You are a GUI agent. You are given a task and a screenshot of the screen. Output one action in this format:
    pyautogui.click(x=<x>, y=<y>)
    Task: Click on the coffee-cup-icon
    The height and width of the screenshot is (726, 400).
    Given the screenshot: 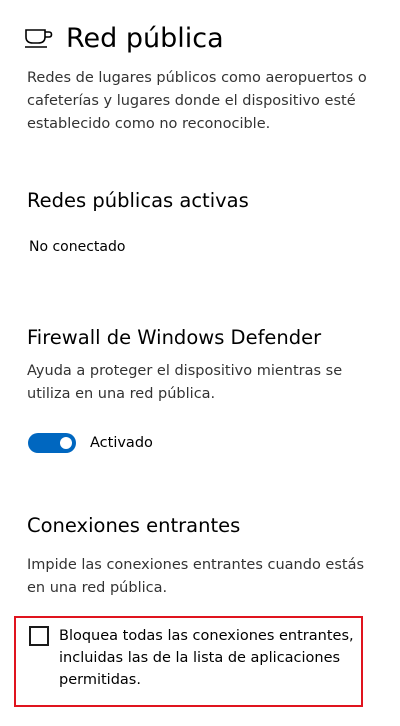 What is the action you would take?
    pyautogui.click(x=39, y=38)
    